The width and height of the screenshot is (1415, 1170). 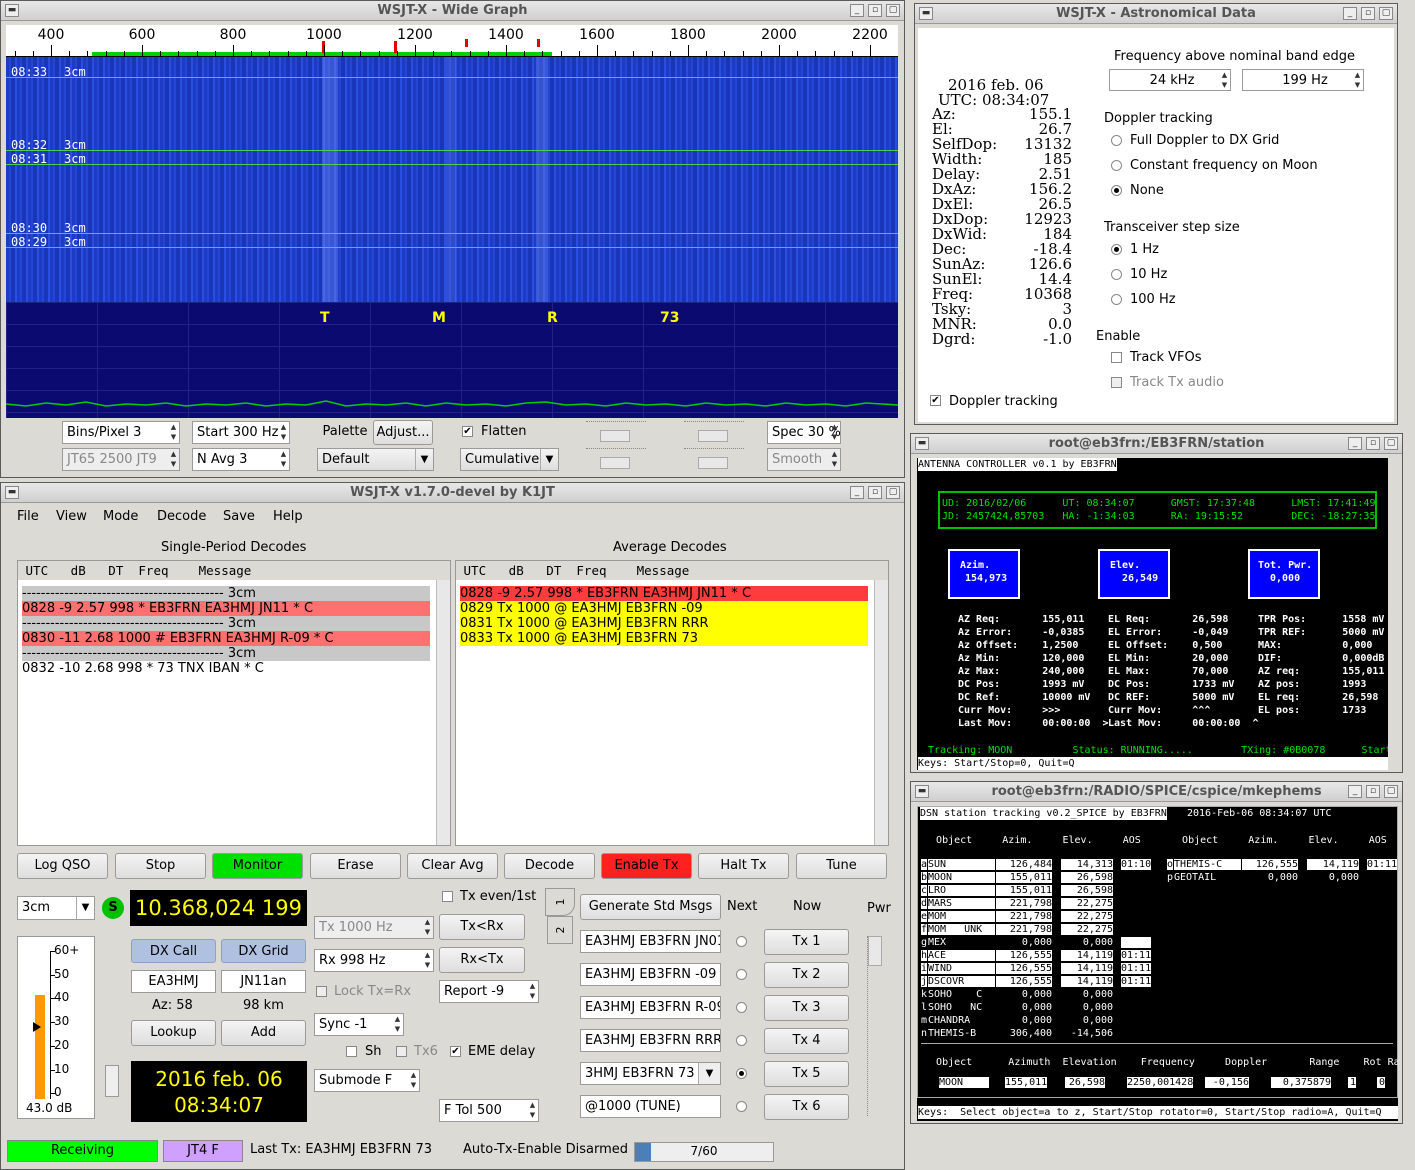 I want to click on dsn-object-key: f, so click(x=924, y=929).